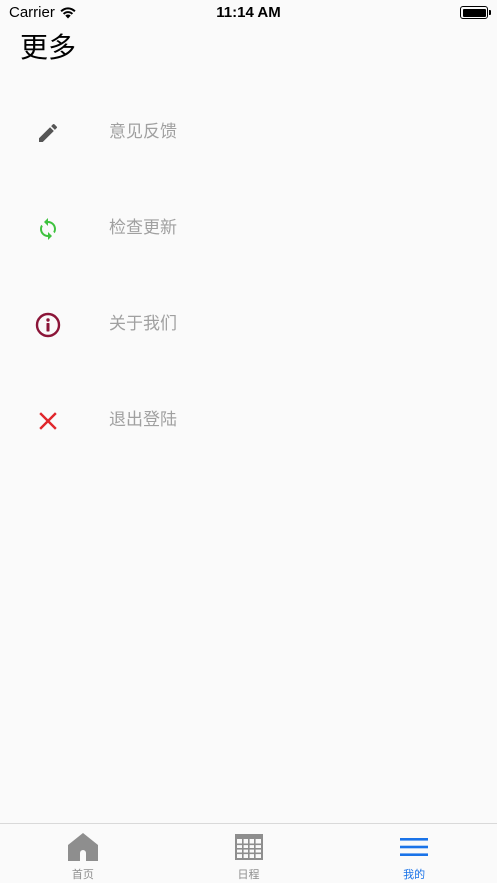  What do you see at coordinates (48, 133) in the screenshot?
I see `pencil-icon` at bounding box center [48, 133].